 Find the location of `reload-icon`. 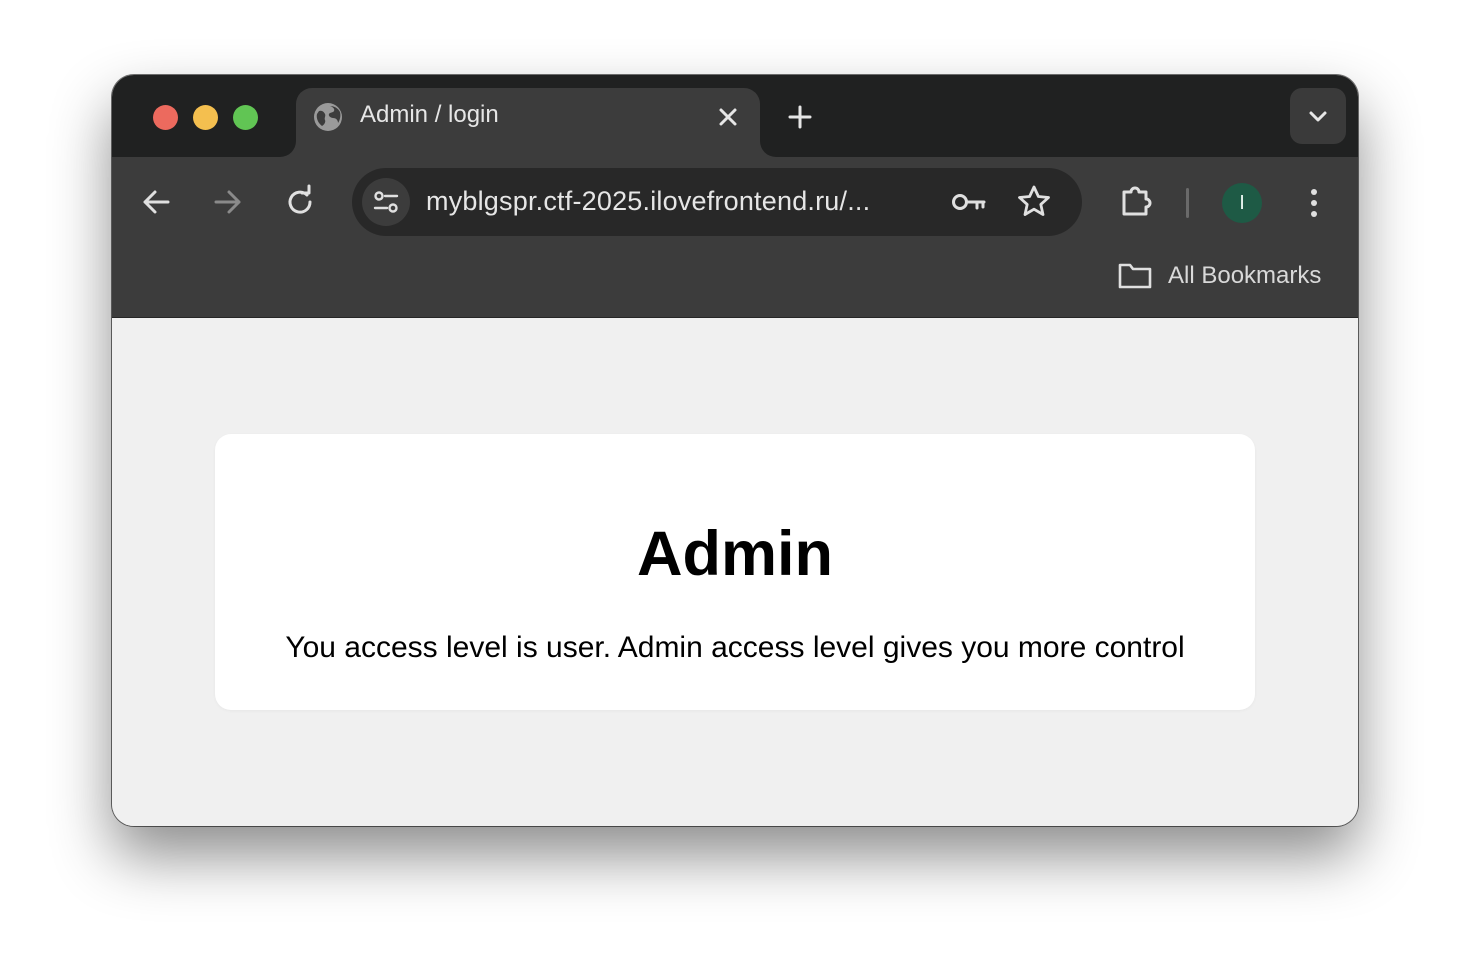

reload-icon is located at coordinates (300, 202).